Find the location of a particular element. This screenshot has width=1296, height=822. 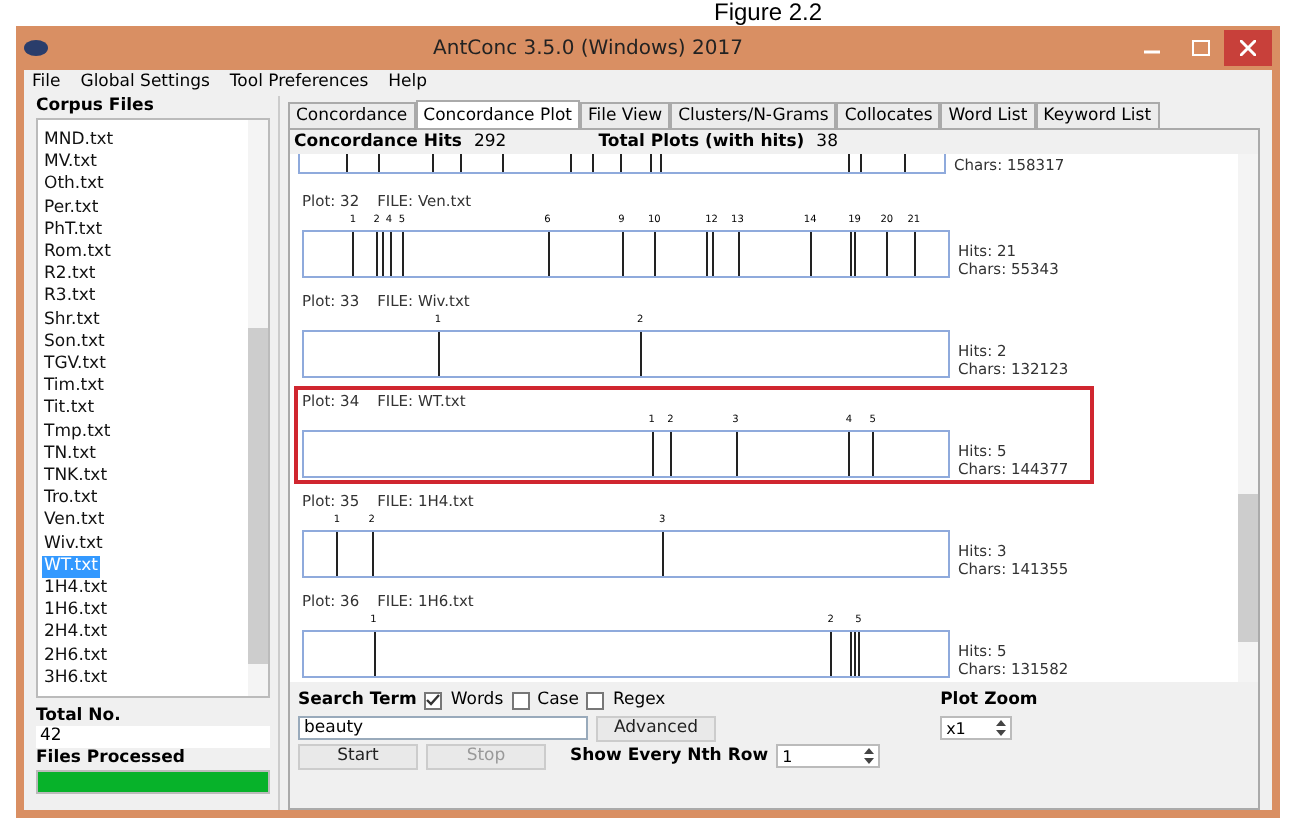

window-title: AntConc 3.5.0 (Windows) 2017 is located at coordinates (588, 48).